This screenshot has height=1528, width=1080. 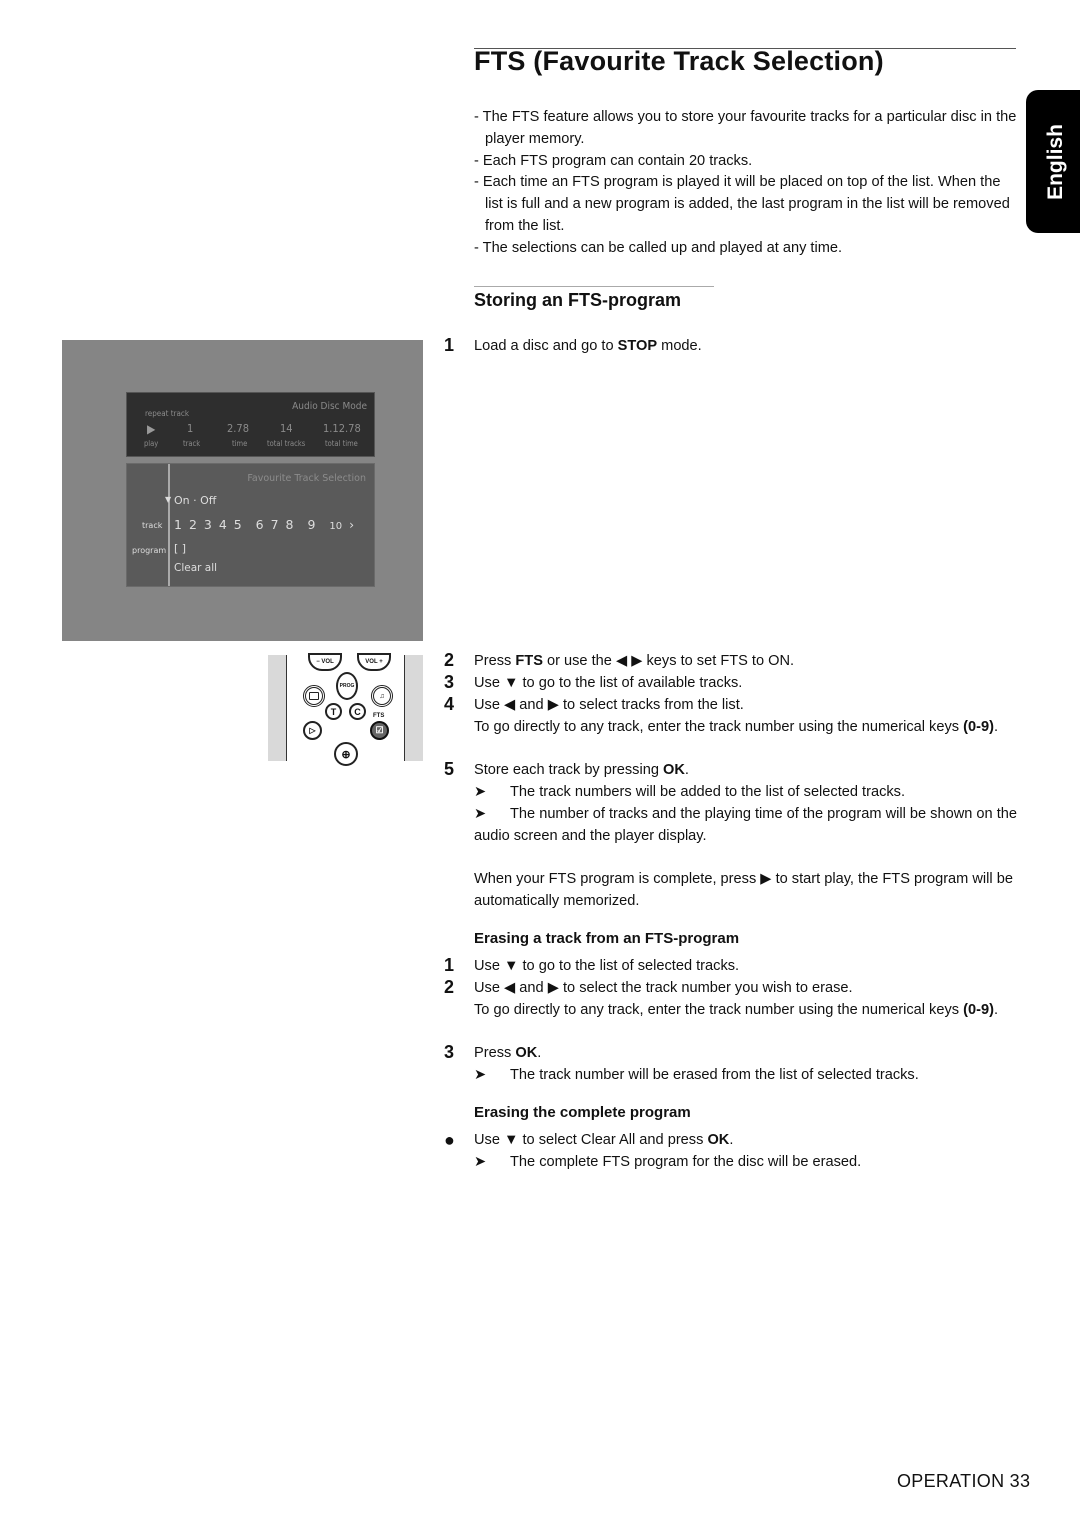 What do you see at coordinates (539, 1053) in the screenshot?
I see `step-text: .` at bounding box center [539, 1053].